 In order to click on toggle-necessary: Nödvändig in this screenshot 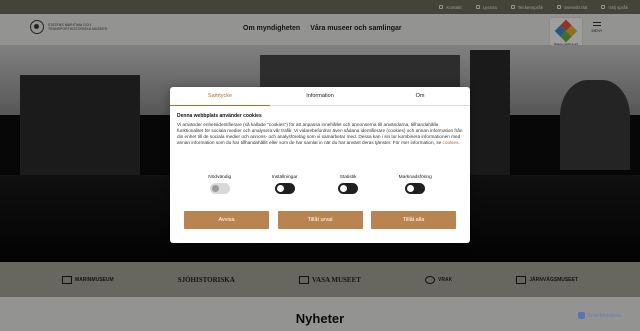, I will do `click(219, 184)`.